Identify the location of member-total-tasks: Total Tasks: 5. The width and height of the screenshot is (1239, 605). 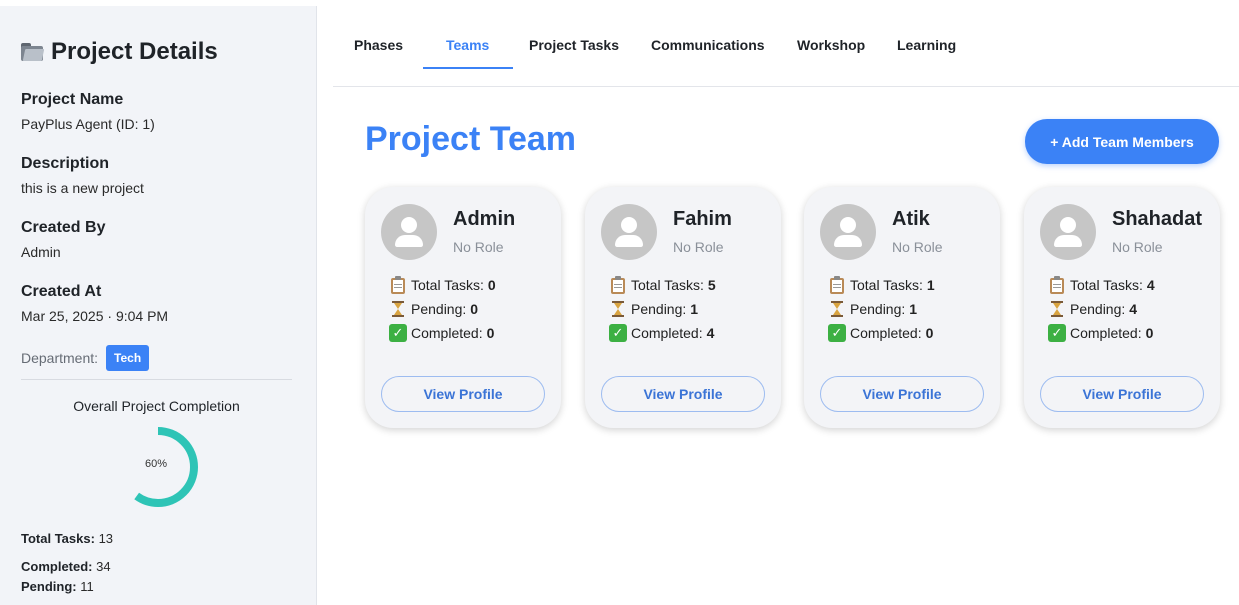
(662, 285).